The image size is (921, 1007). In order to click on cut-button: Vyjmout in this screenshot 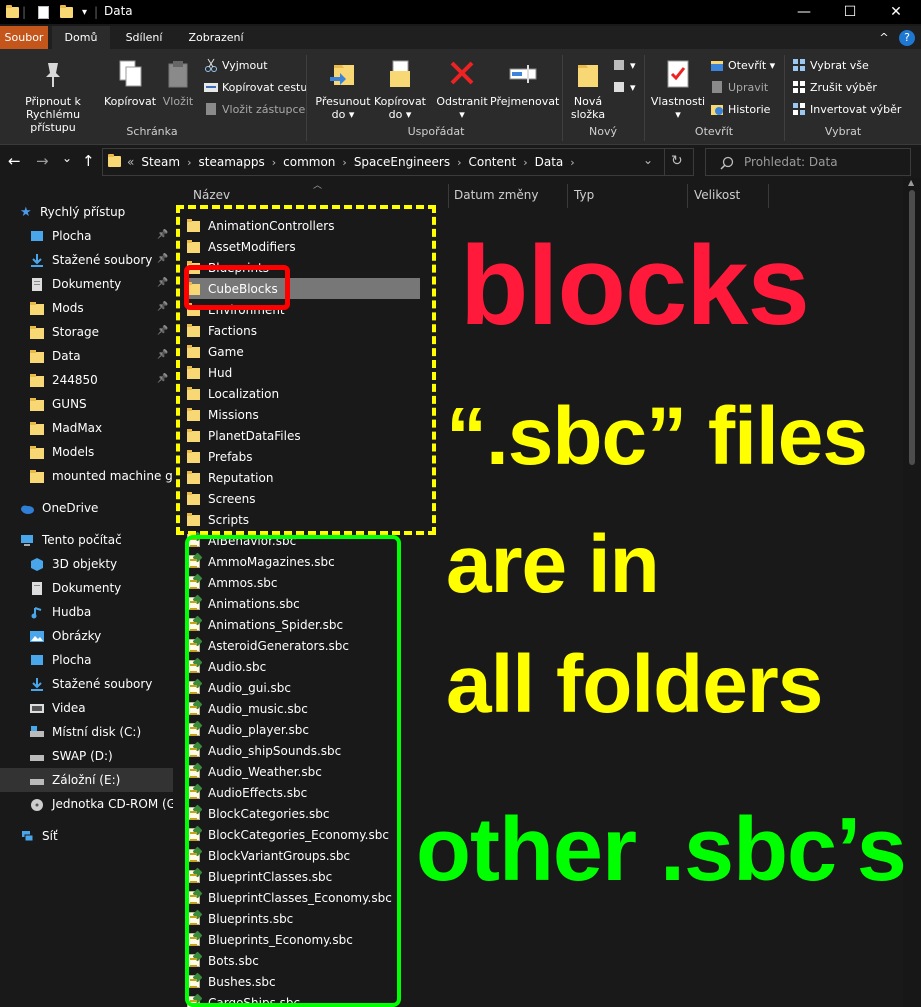, I will do `click(236, 65)`.